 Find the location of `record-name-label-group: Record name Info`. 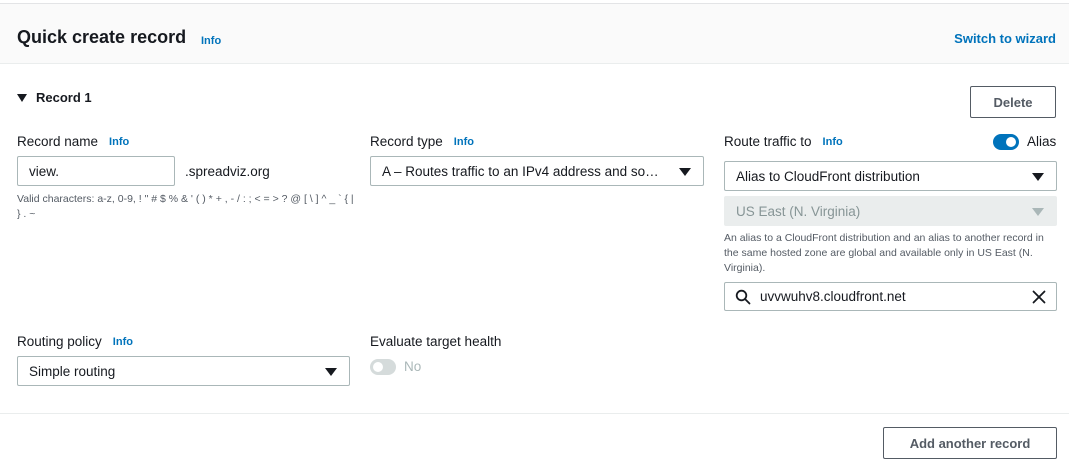

record-name-label-group: Record name Info is located at coordinates (73, 141).